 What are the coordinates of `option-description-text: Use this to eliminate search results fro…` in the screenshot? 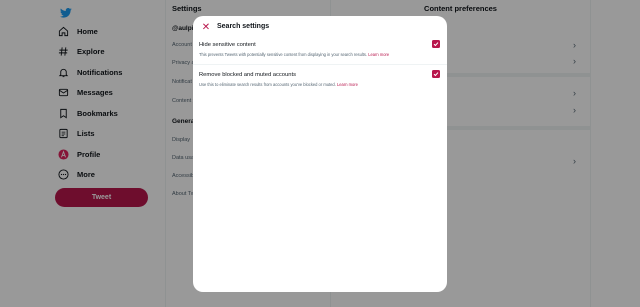 It's located at (267, 84).